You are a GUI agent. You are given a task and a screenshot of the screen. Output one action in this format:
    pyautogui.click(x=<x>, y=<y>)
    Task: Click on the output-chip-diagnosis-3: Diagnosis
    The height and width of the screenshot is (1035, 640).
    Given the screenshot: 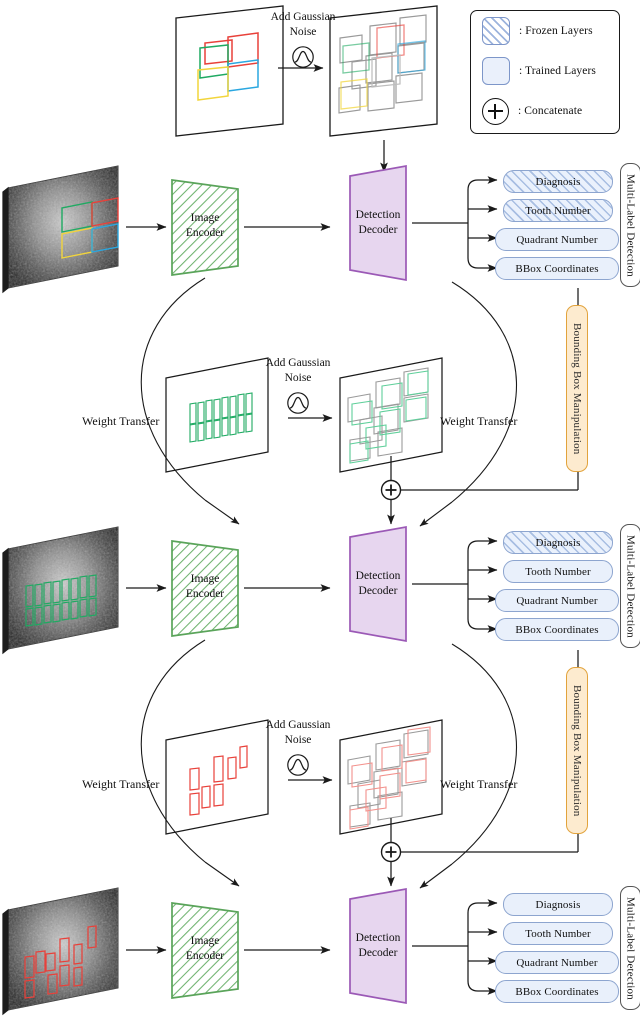 What is the action you would take?
    pyautogui.click(x=558, y=904)
    